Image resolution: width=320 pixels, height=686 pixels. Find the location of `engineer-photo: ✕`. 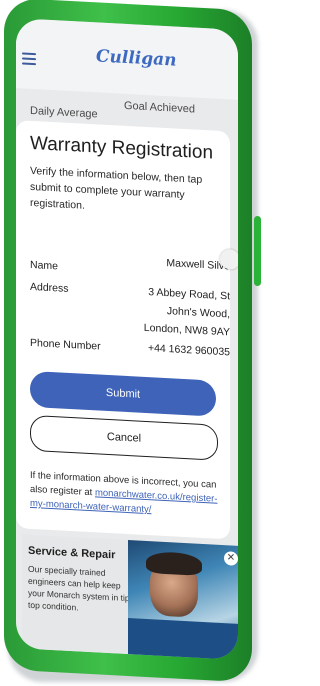

engineer-photo: ✕ is located at coordinates (183, 600).